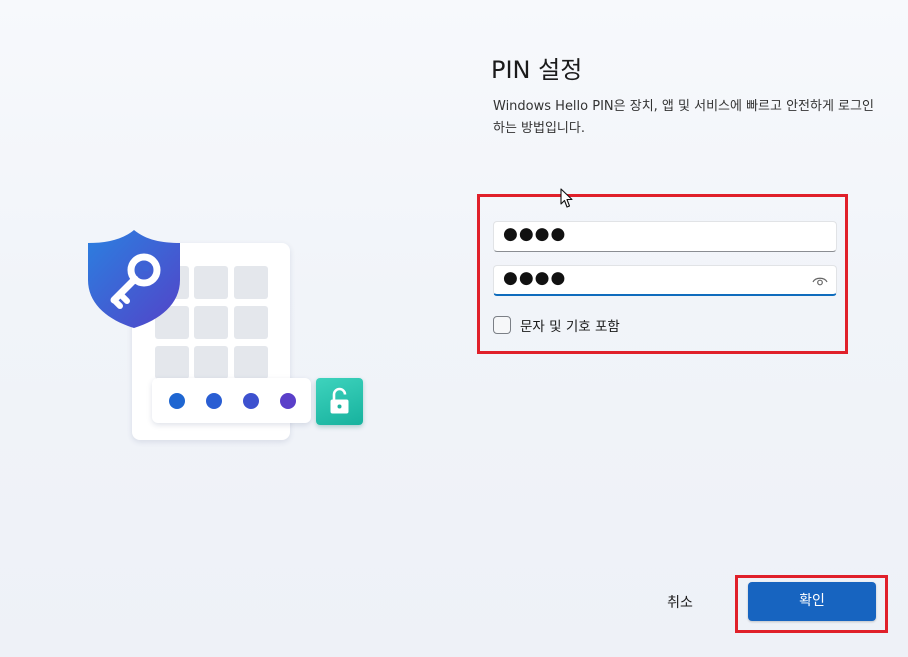 The width and height of the screenshot is (908, 657). Describe the element at coordinates (339, 401) in the screenshot. I see `unlock-icon` at that location.